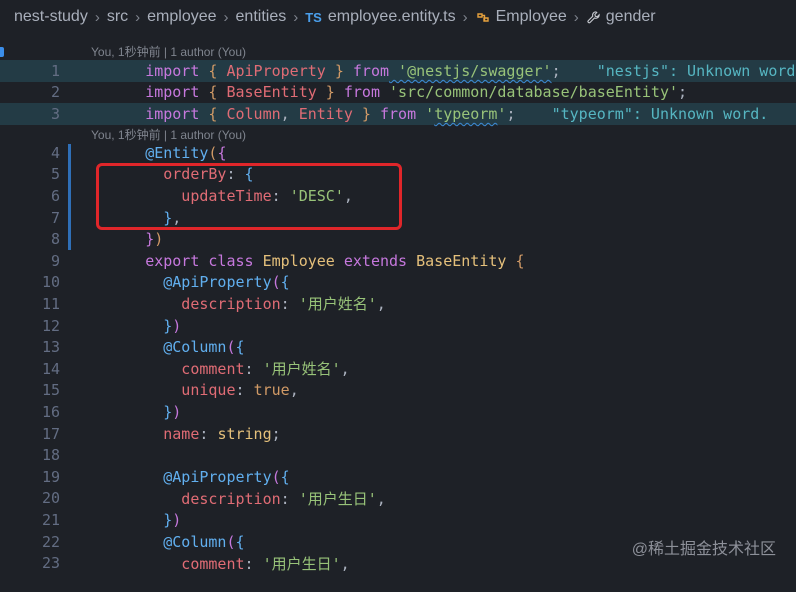  I want to click on line-number: 10, so click(50, 282).